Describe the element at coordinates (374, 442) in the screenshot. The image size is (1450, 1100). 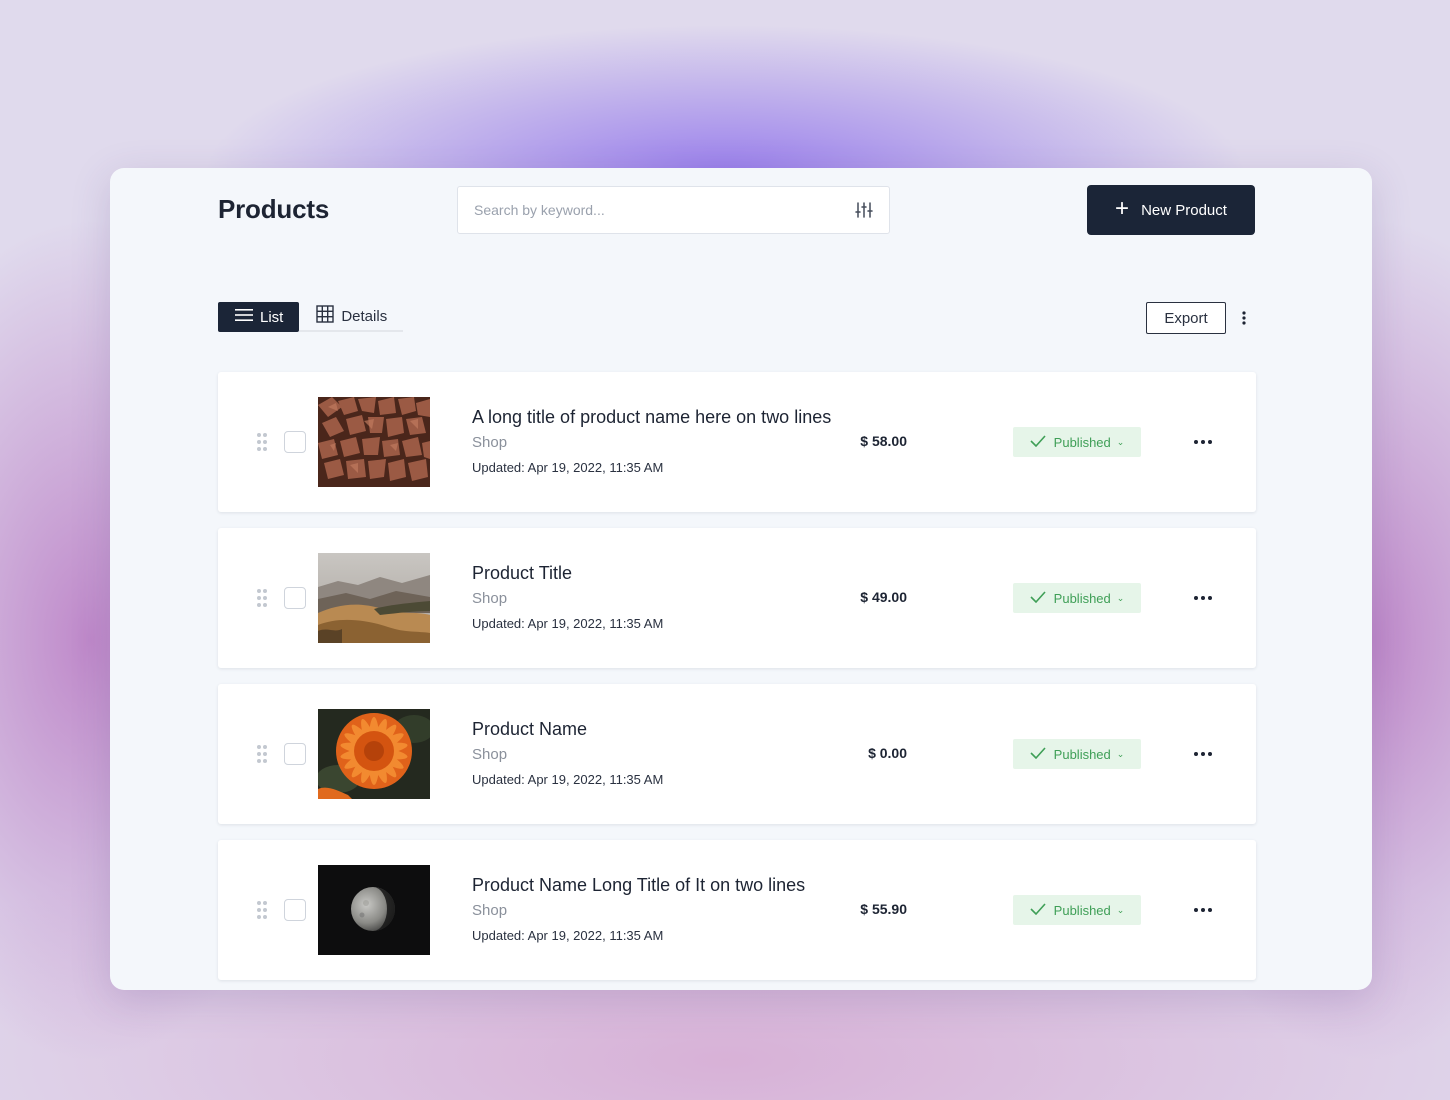
I see `product-image-firewood` at that location.